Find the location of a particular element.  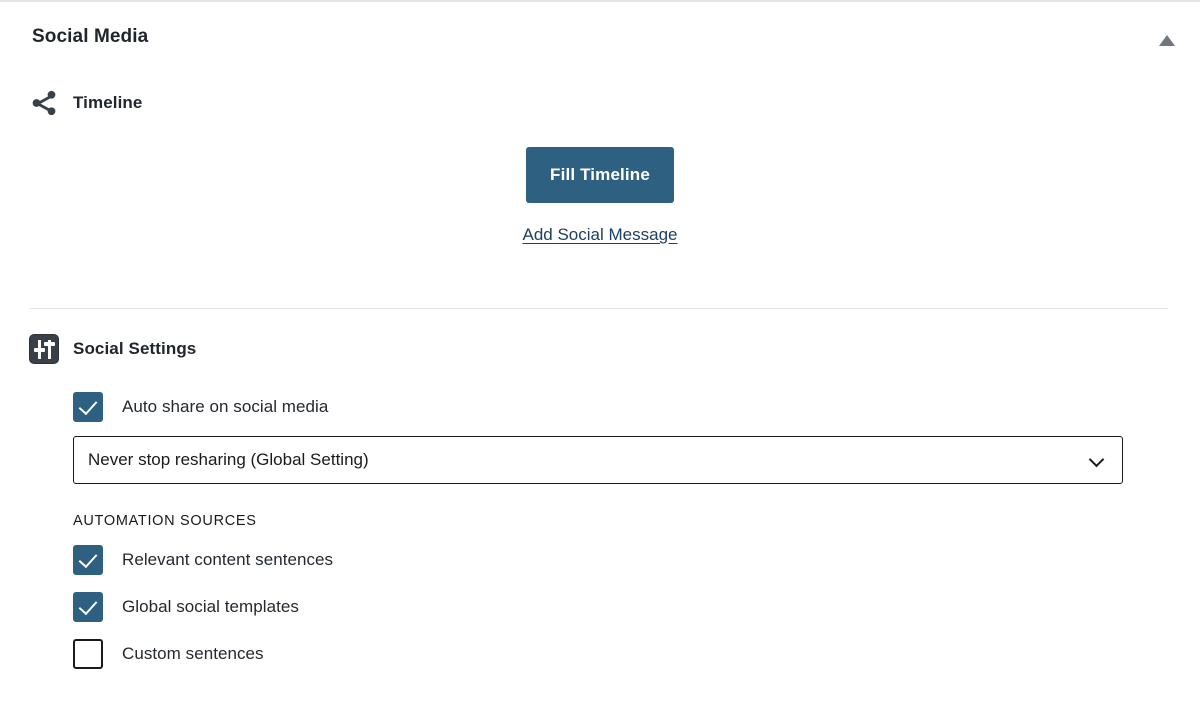

tune-sliders-icon is located at coordinates (49, 349).